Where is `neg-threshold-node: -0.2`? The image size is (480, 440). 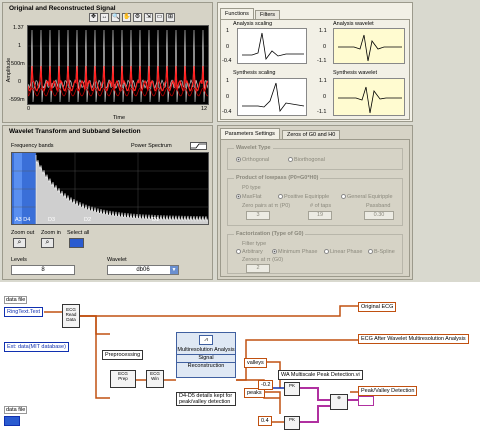 neg-threshold-node: -0.2 is located at coordinates (266, 385).